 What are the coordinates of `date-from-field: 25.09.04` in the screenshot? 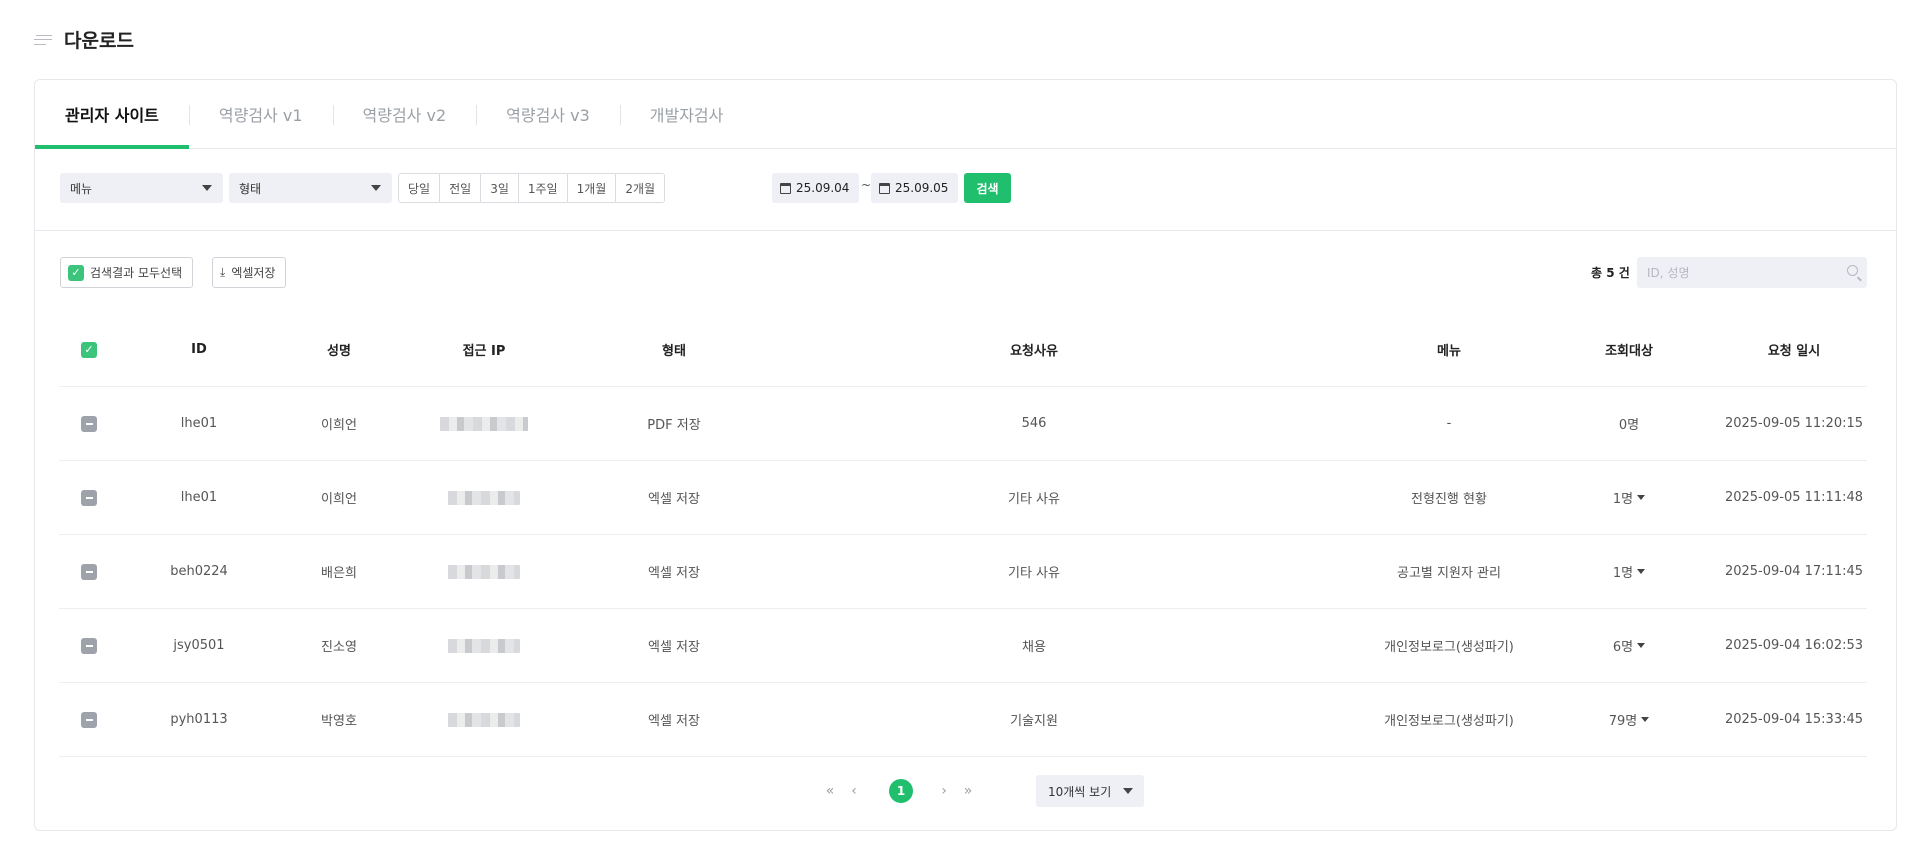 It's located at (816, 188).